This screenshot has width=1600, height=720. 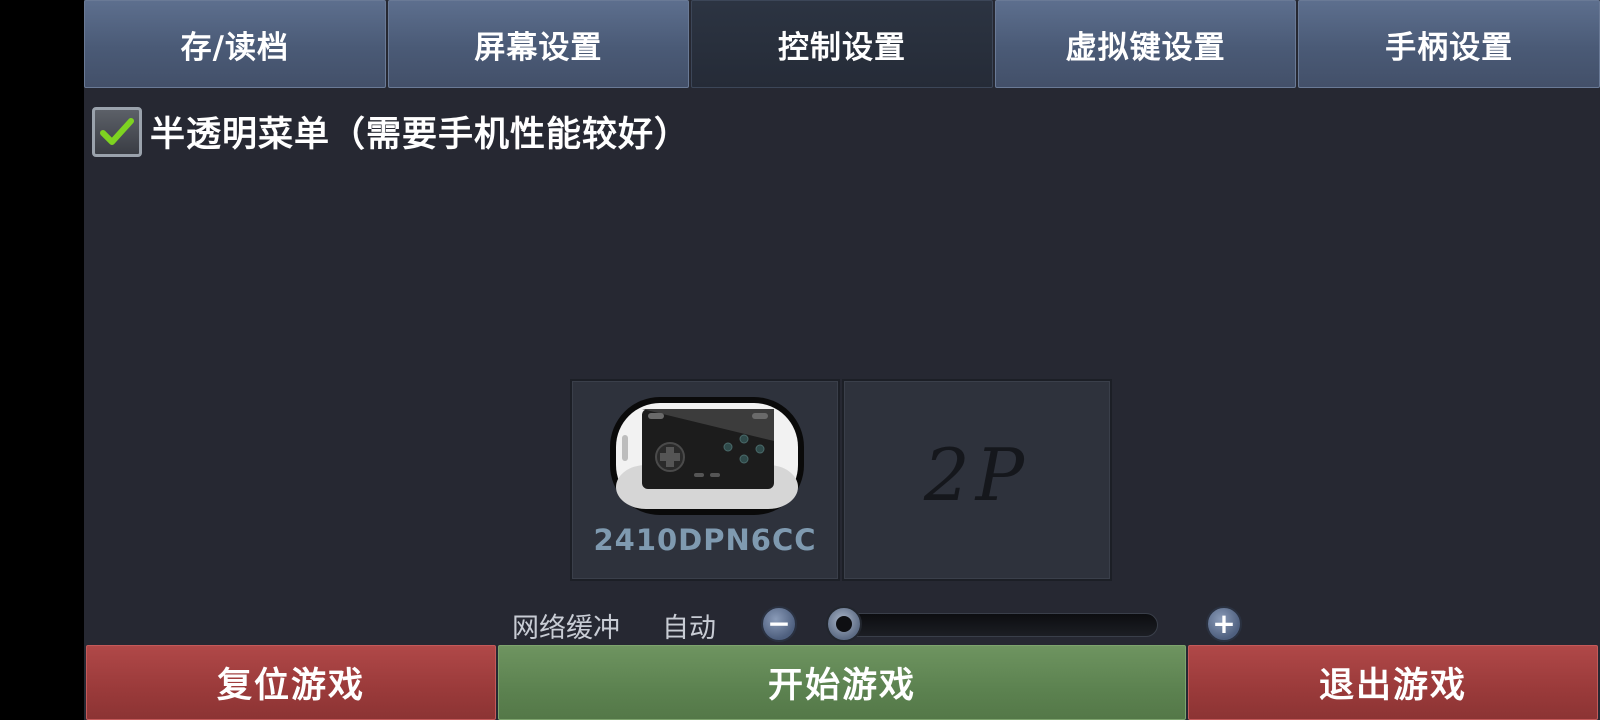 What do you see at coordinates (235, 44) in the screenshot?
I see `tab-save-load: 存/读档` at bounding box center [235, 44].